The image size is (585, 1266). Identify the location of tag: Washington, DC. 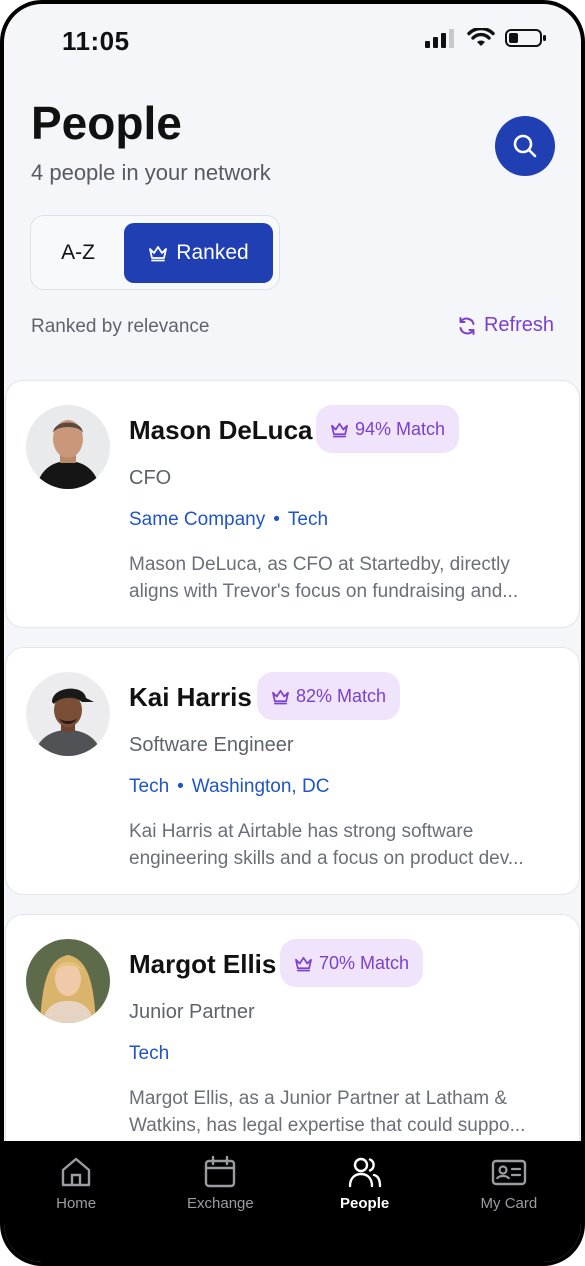
(260, 786).